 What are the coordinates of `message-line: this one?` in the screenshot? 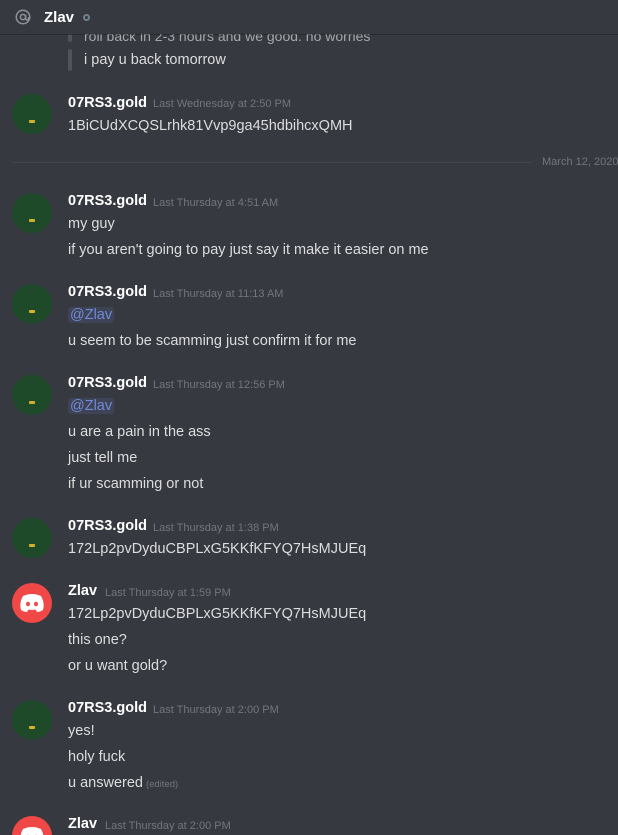 It's located at (97, 640).